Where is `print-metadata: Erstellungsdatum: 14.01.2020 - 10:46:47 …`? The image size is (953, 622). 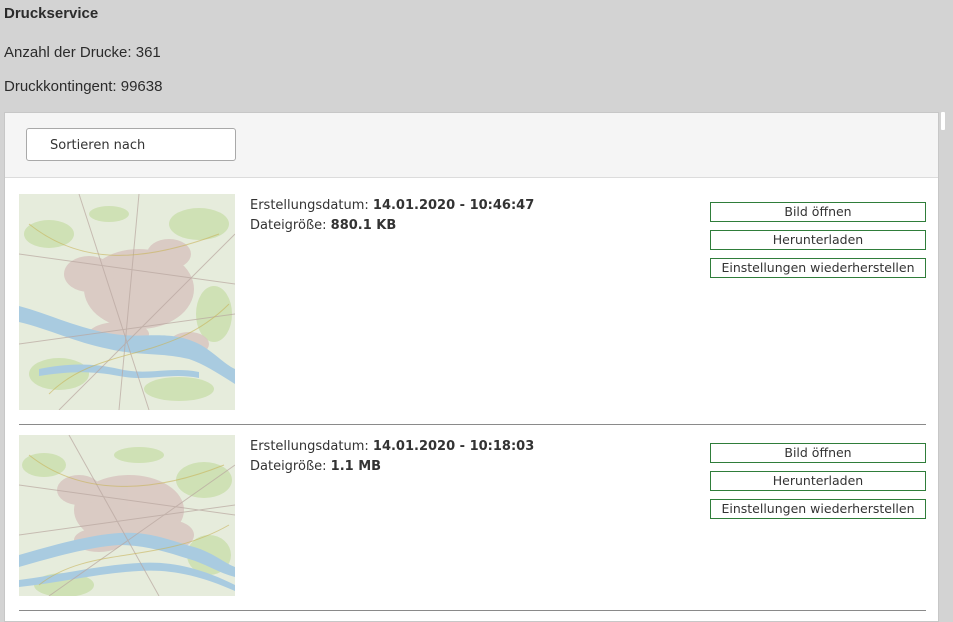
print-metadata: Erstellungsdatum: 14.01.2020 - 10:46:47 … is located at coordinates (392, 216).